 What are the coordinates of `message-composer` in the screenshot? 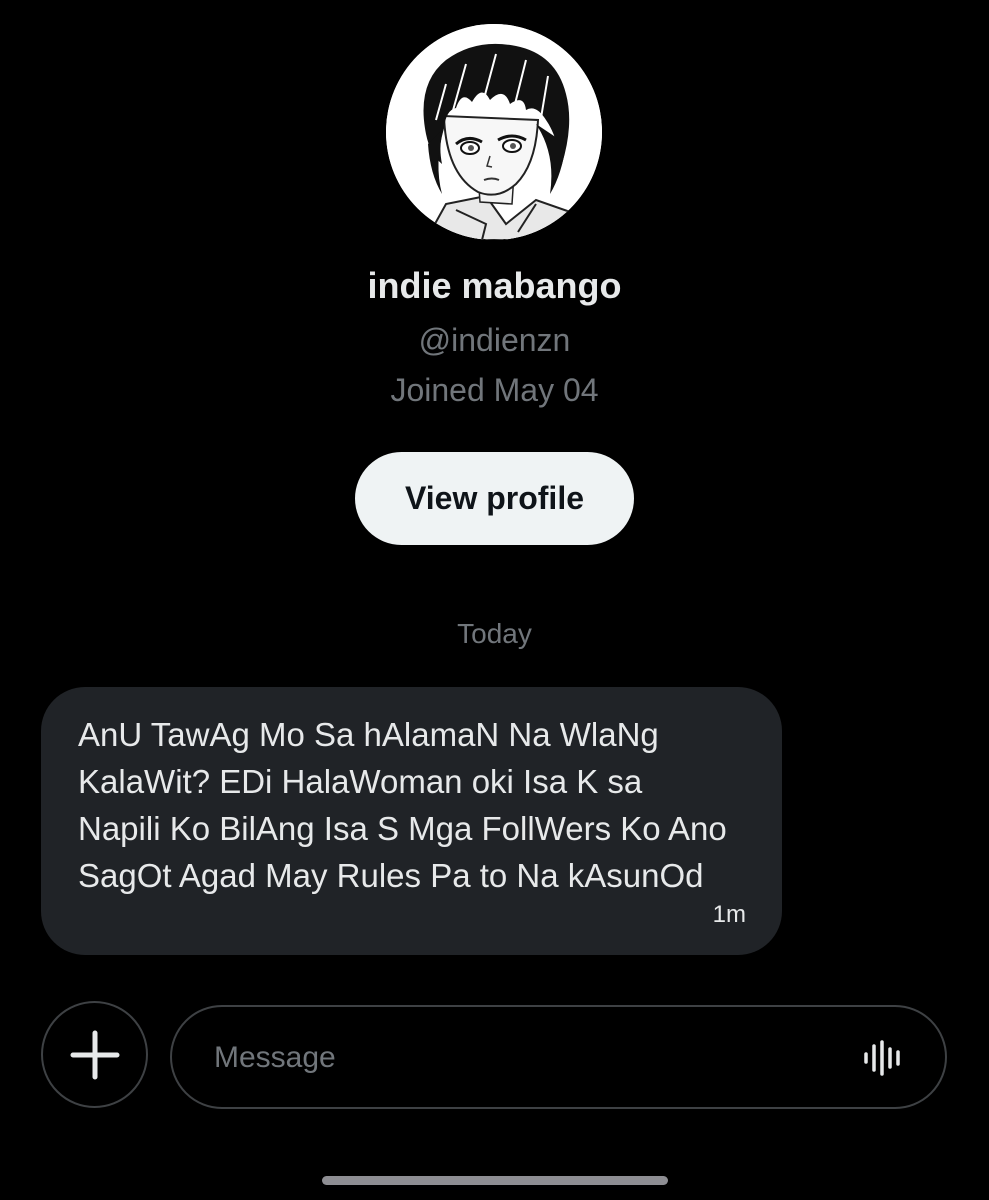 It's located at (558, 1057).